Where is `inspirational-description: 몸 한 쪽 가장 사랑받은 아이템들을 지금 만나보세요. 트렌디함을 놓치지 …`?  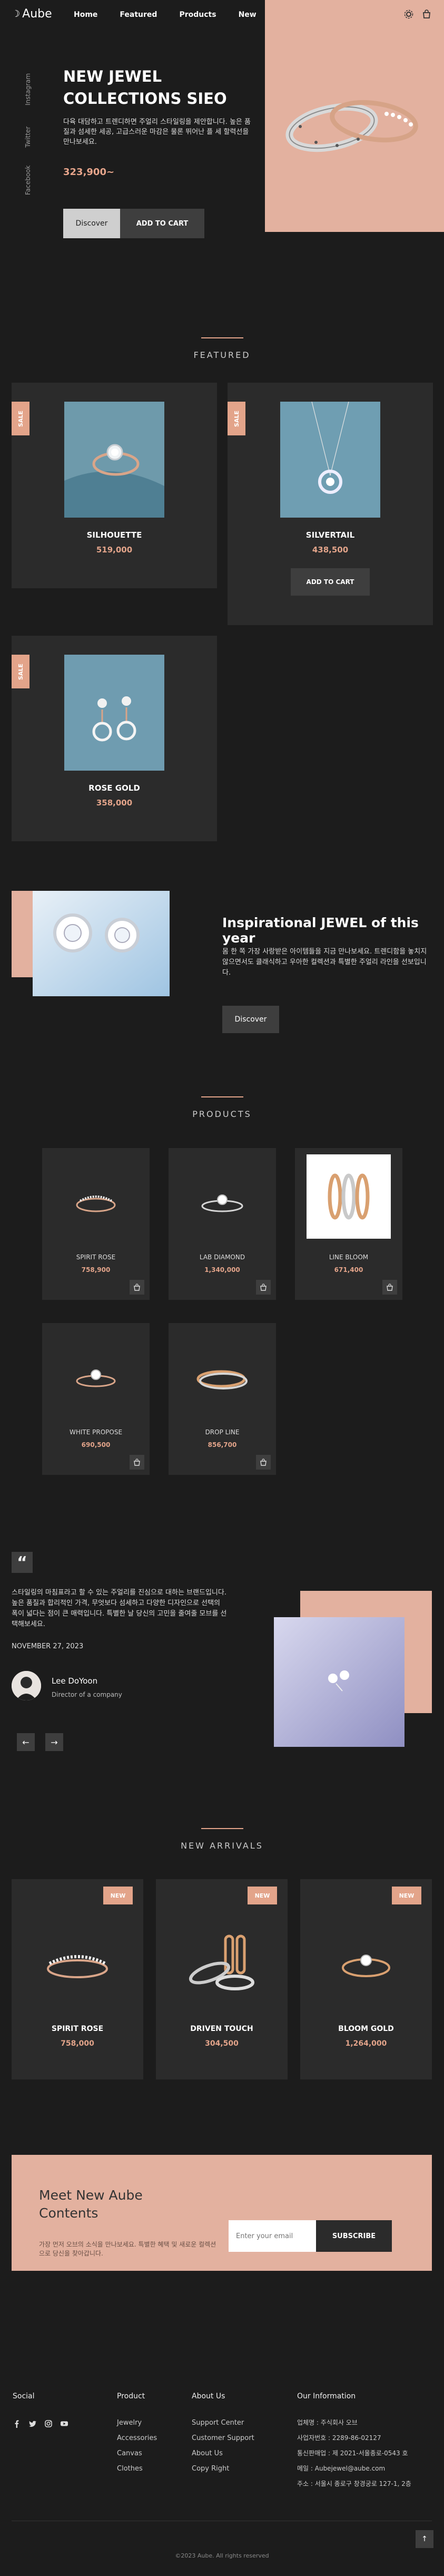 inspirational-description: 몸 한 쪽 가장 사랑받은 아이템들을 지금 만나보세요. 트렌디함을 놓치지 … is located at coordinates (324, 962).